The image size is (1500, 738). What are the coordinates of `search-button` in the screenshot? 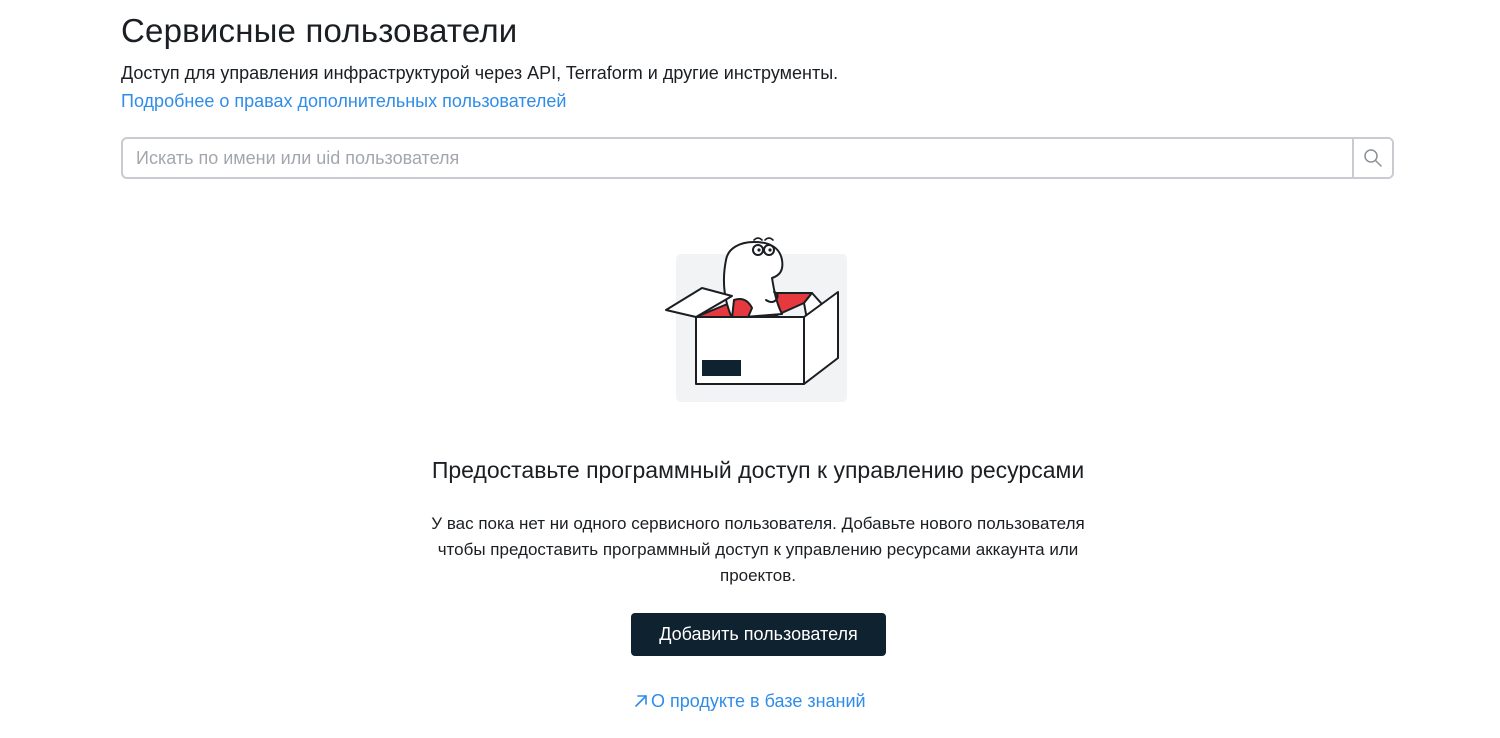 It's located at (1372, 158).